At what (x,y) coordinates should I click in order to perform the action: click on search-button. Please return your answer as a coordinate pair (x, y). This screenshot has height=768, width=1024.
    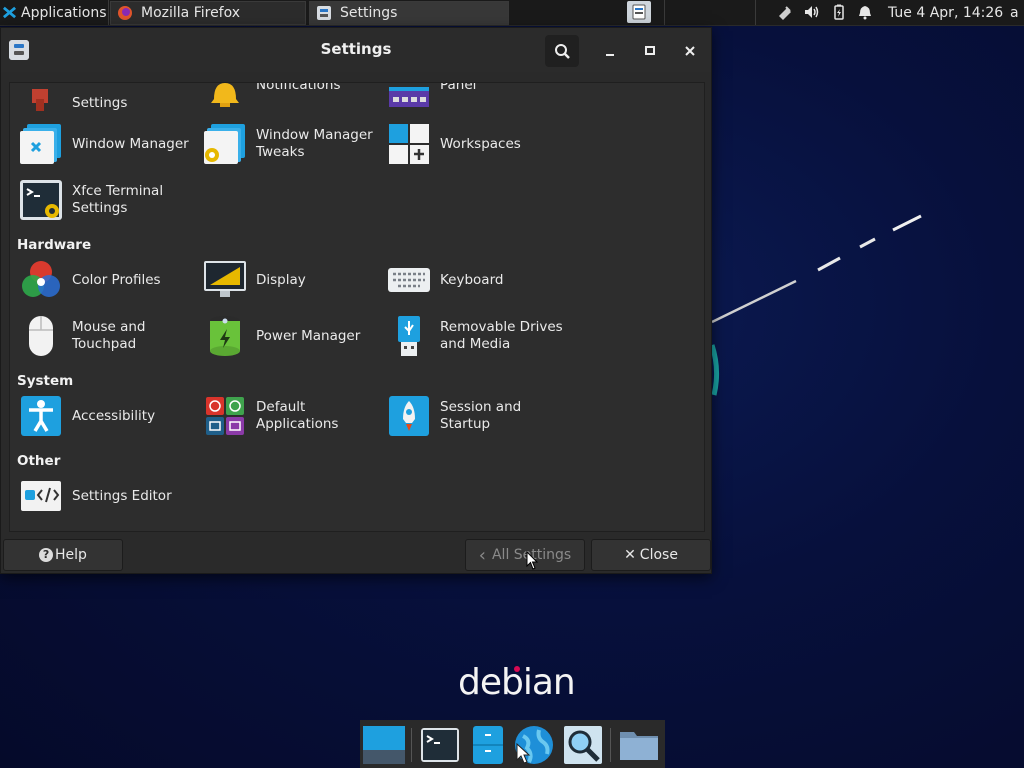
    Looking at the image, I should click on (562, 51).